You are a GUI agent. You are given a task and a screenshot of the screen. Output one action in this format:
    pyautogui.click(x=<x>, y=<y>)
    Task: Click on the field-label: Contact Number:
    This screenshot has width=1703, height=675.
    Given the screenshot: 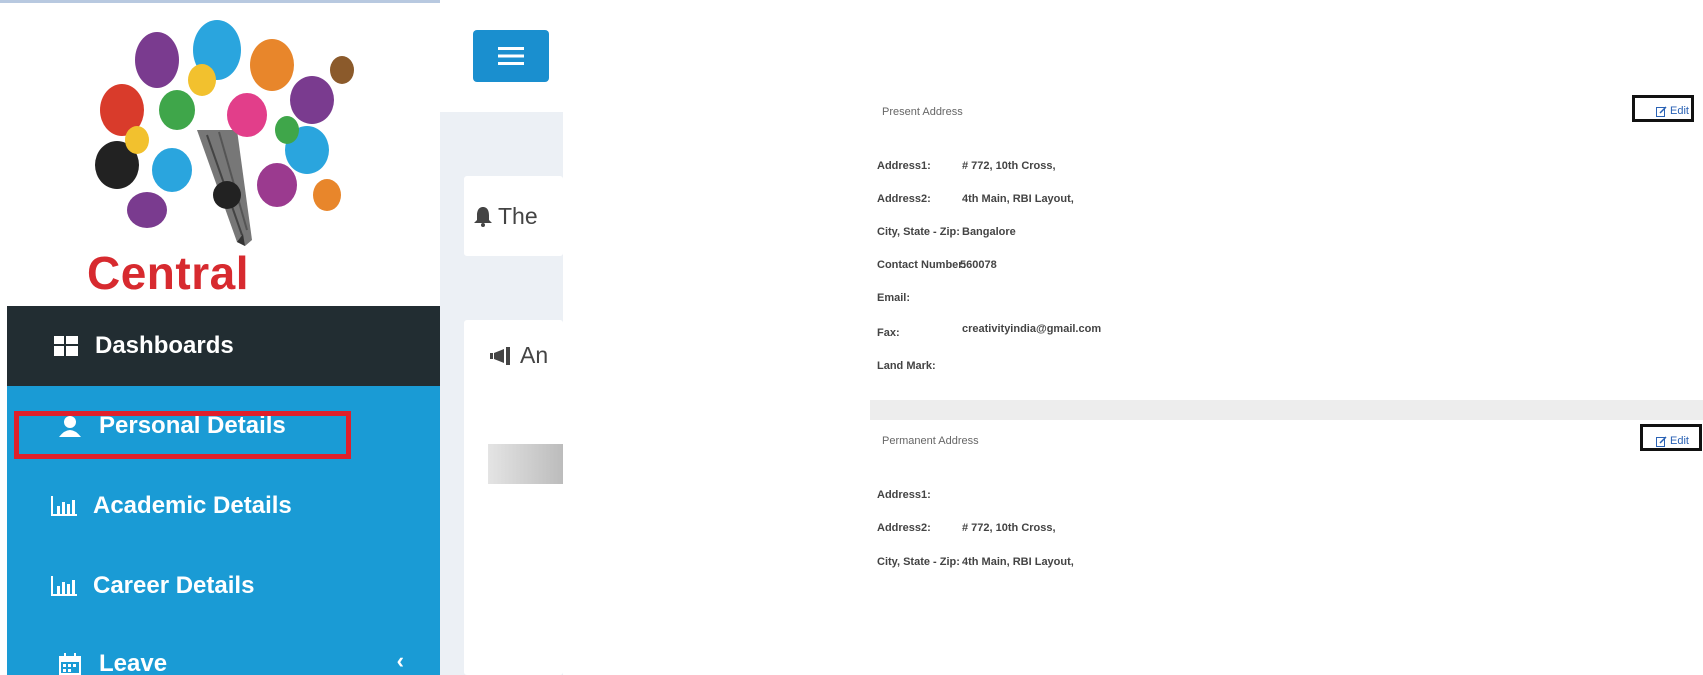 What is the action you would take?
    pyautogui.click(x=922, y=265)
    